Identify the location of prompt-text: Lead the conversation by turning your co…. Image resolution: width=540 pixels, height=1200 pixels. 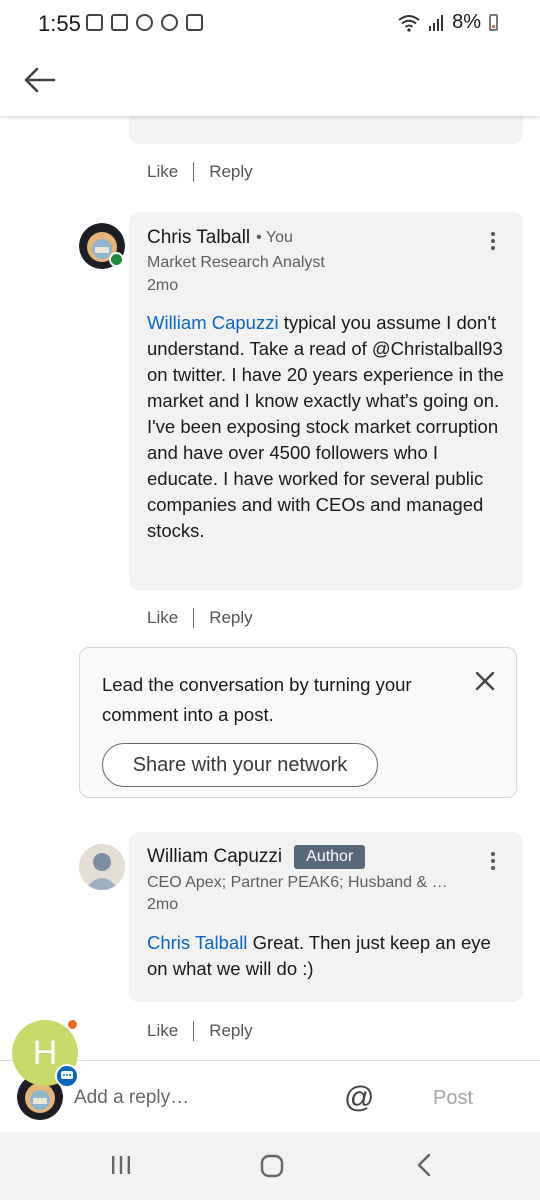
(257, 699).